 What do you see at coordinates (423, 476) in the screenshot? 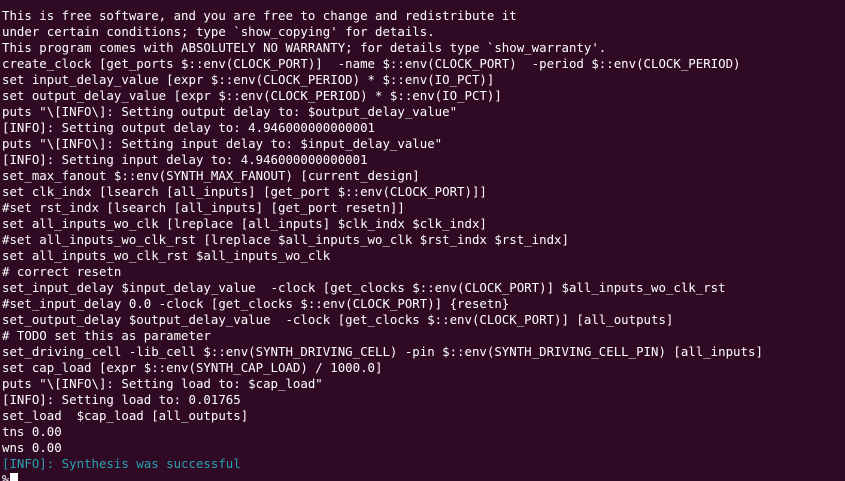
I see `terminal-prompt-line: %` at bounding box center [423, 476].